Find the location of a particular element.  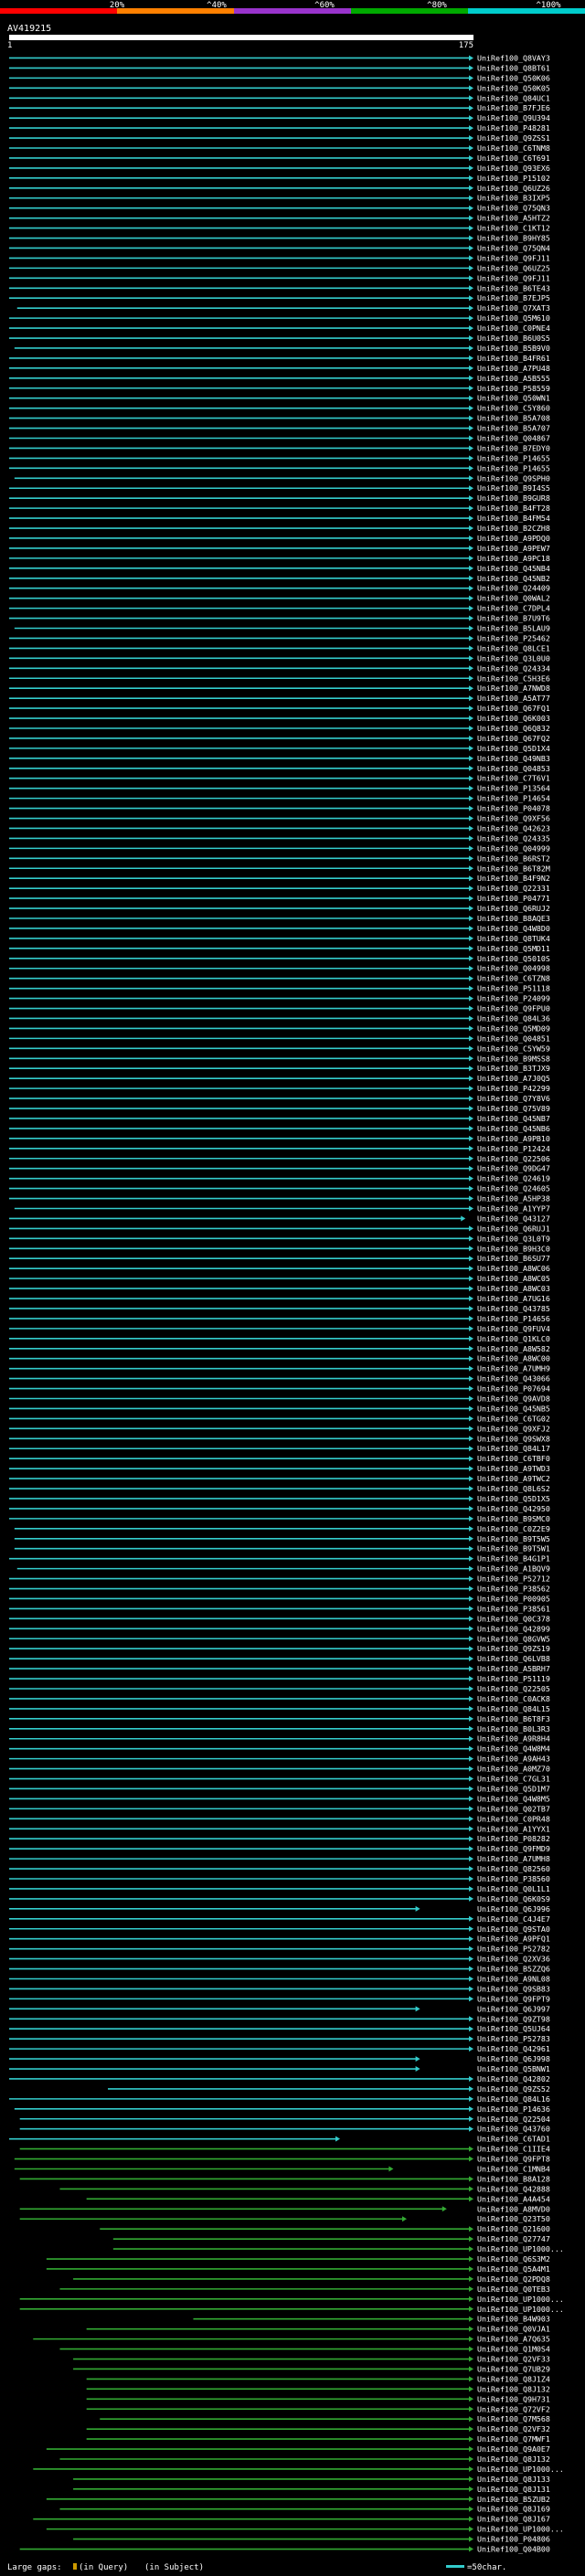

hit-label: UniRef100_P14636 is located at coordinates (513, 2109).